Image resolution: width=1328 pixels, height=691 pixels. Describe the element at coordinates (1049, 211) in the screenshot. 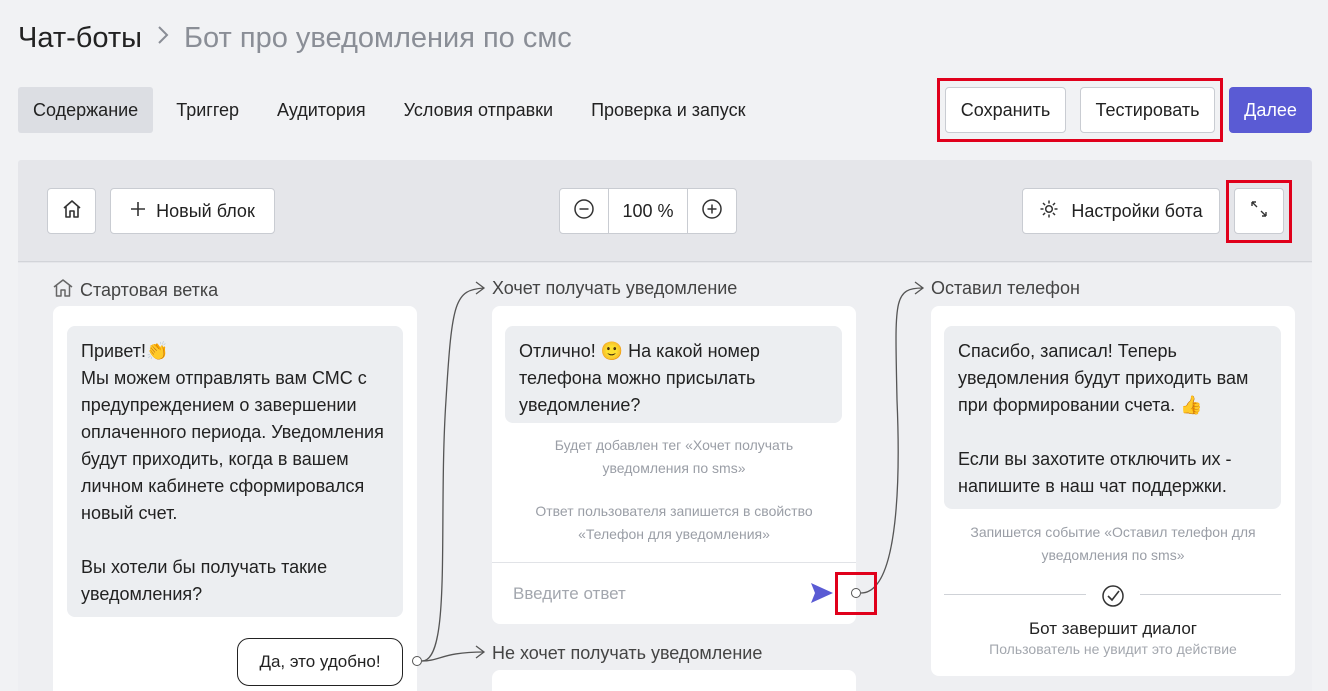

I see `gear-icon` at that location.